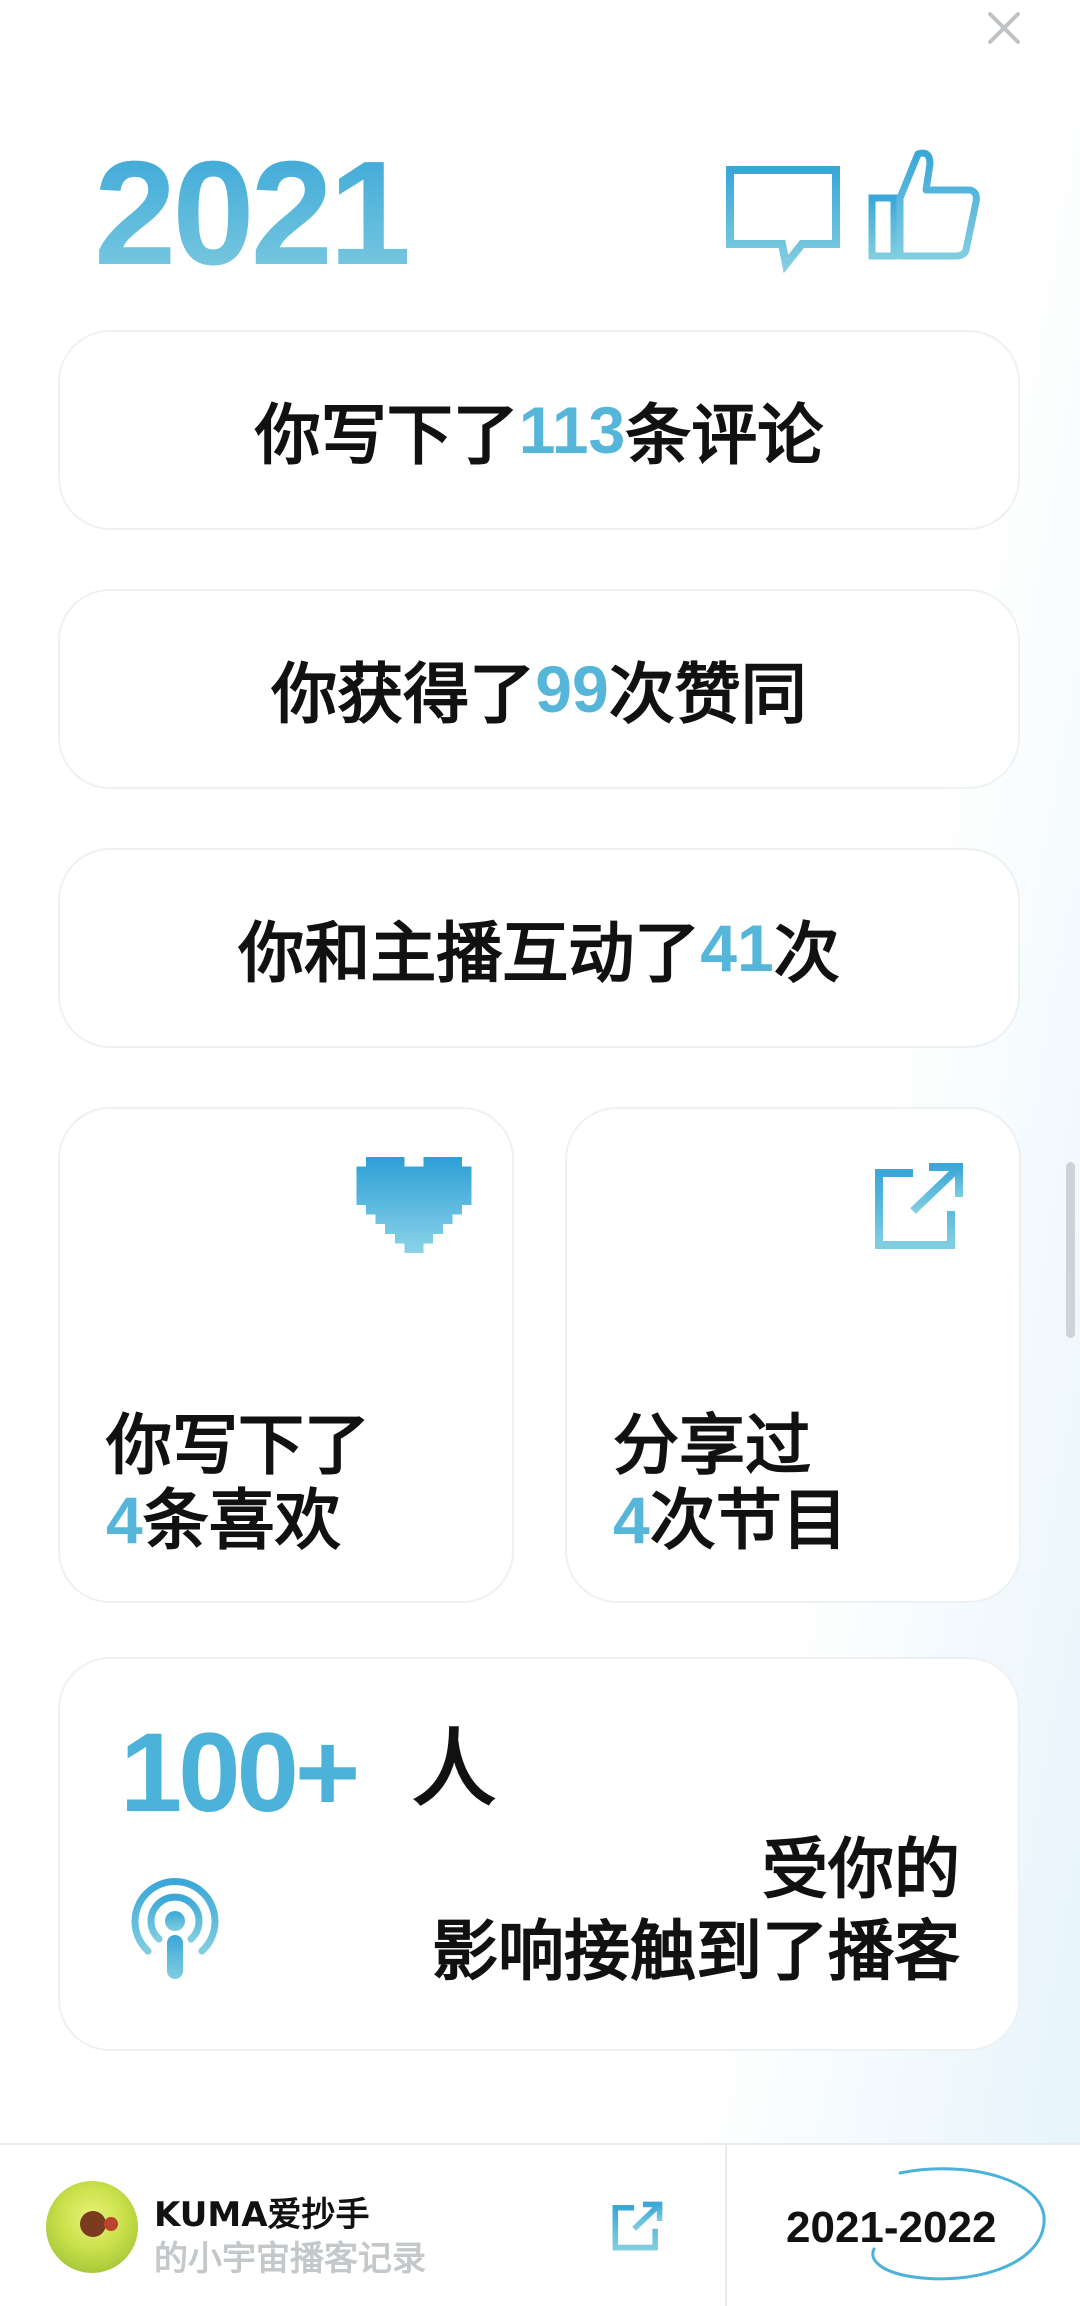  What do you see at coordinates (737, 948) in the screenshot?
I see `interactions-count: 41` at bounding box center [737, 948].